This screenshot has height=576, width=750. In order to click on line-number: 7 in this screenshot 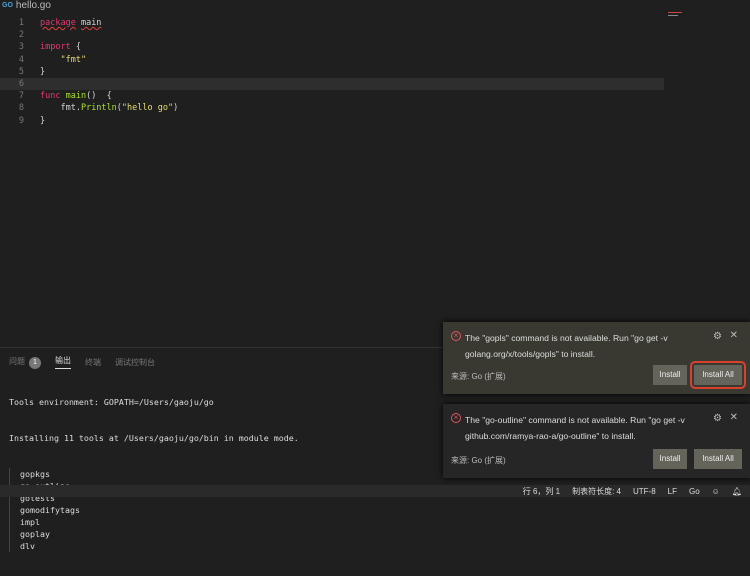, I will do `click(21, 96)`.